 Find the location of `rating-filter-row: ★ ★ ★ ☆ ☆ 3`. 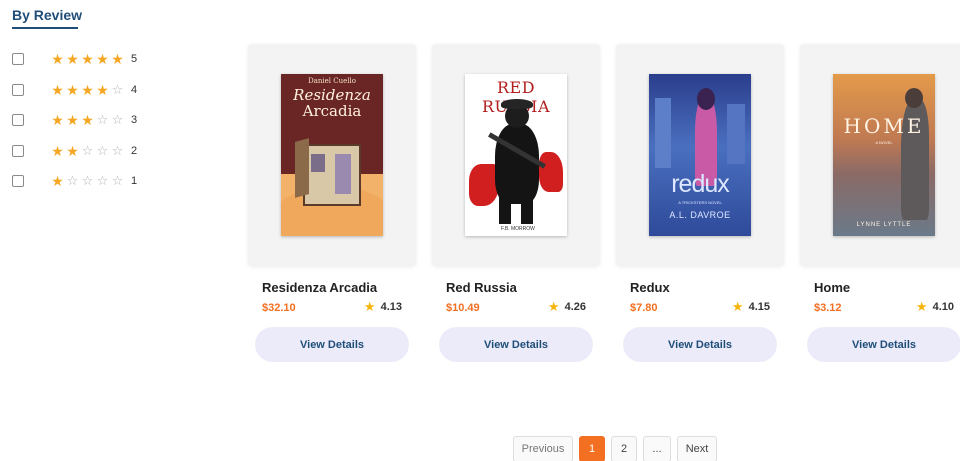

rating-filter-row: ★ ★ ★ ☆ ☆ 3 is located at coordinates (112, 120).